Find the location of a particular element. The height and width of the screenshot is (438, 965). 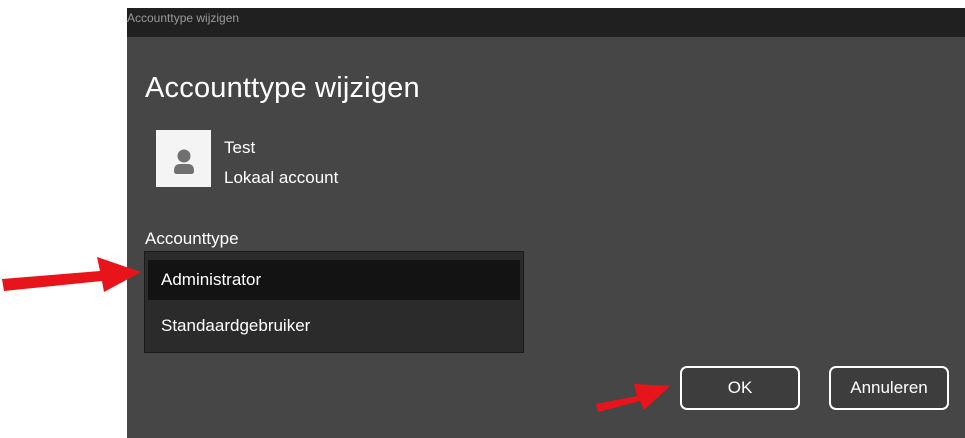

cancel-button: Annuleren is located at coordinates (889, 388).